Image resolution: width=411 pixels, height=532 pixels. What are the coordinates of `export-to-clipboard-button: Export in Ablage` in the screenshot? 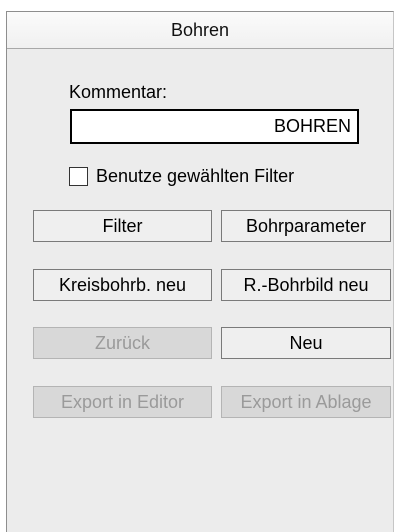 It's located at (306, 402).